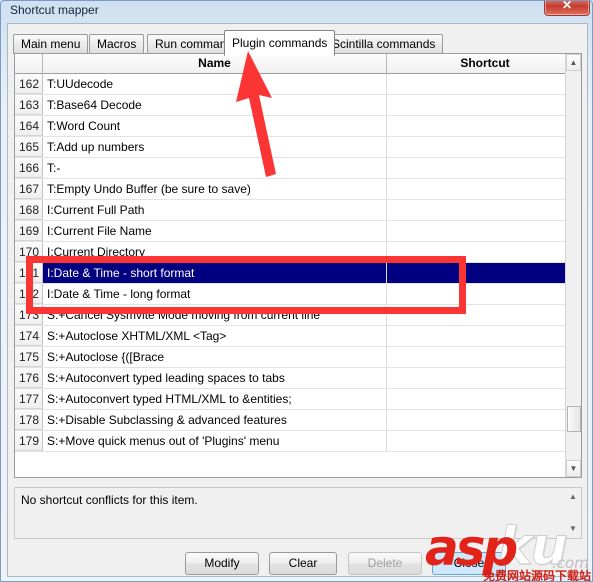 The width and height of the screenshot is (593, 582). What do you see at coordinates (215, 336) in the screenshot?
I see `row-name: S:+Autoclose XHTML/XML <Tag>` at bounding box center [215, 336].